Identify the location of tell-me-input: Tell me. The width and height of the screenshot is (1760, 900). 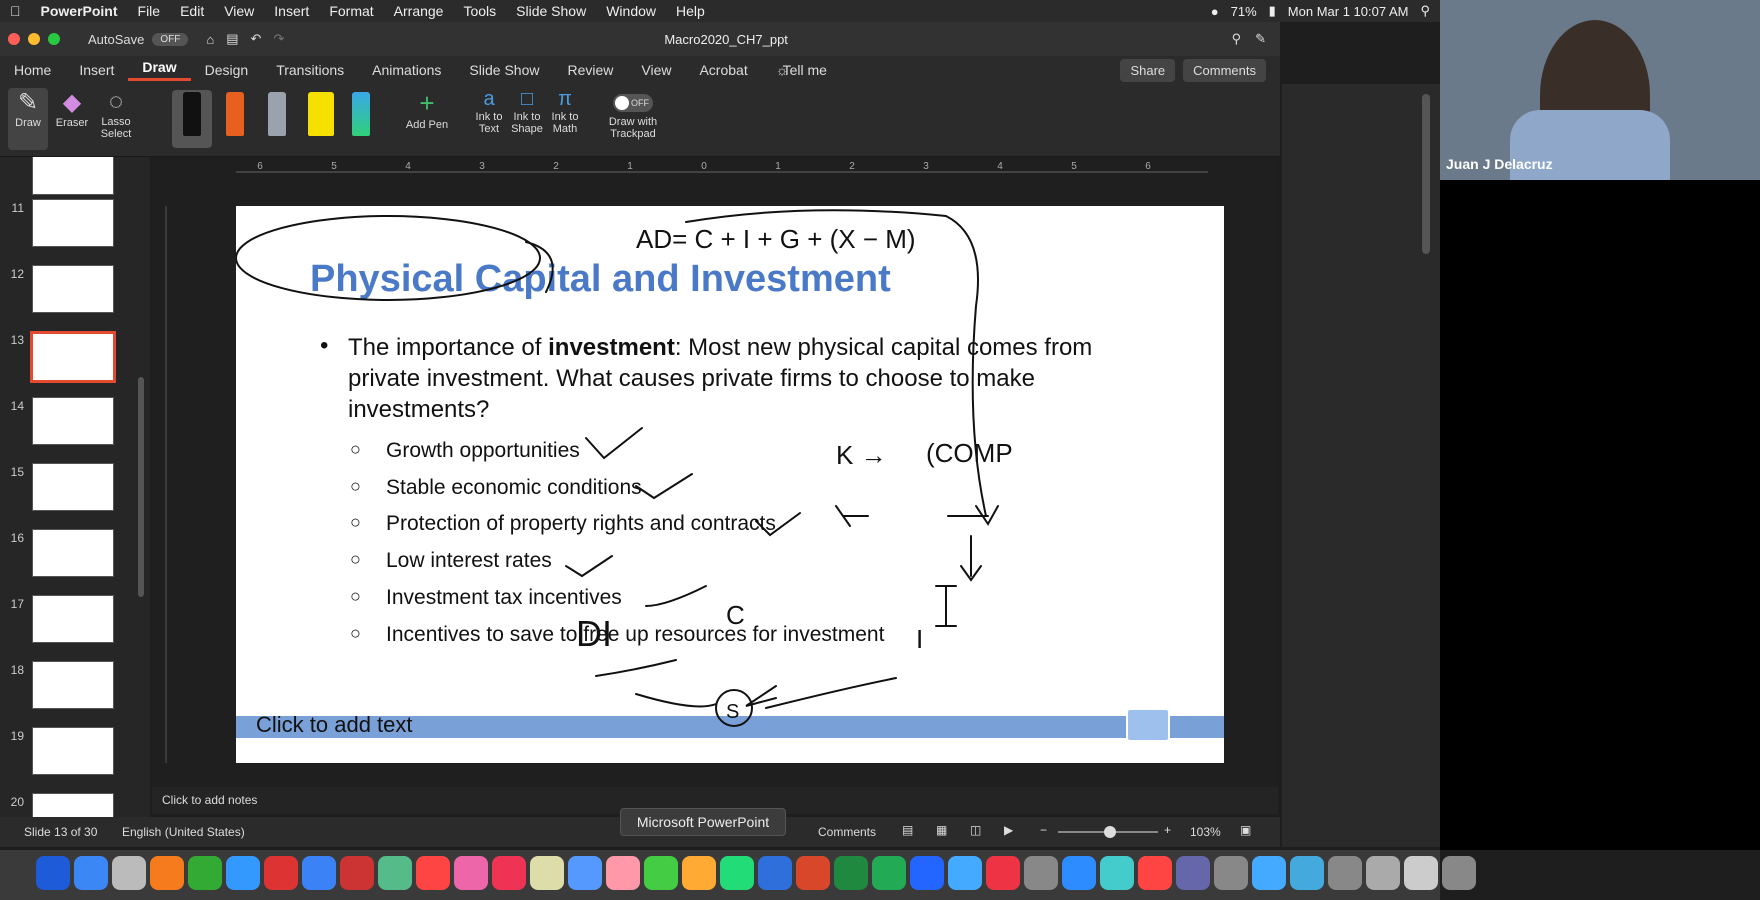
(805, 70).